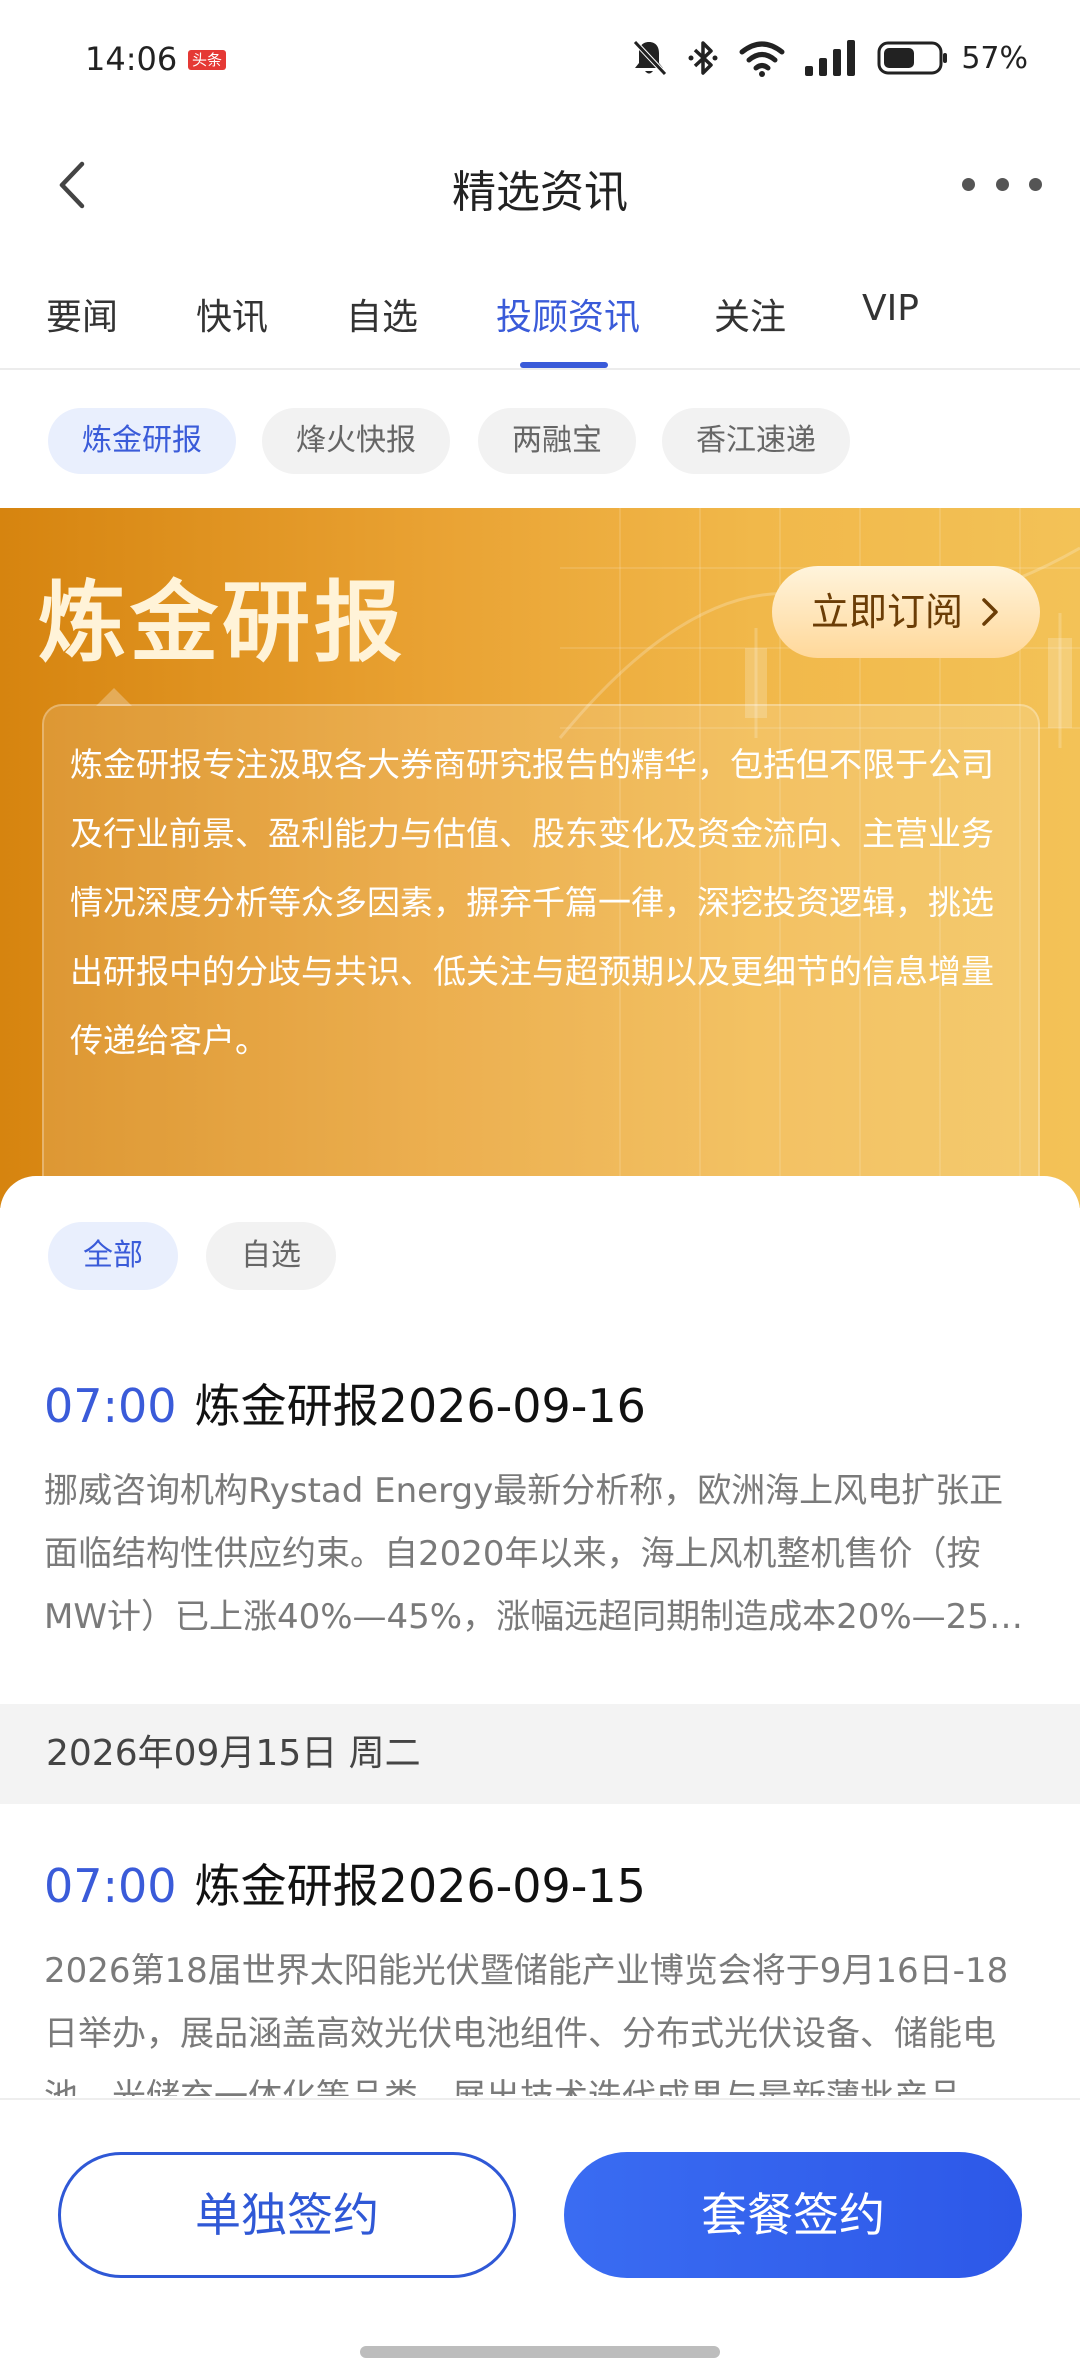 This screenshot has width=1080, height=2374. I want to click on subscribe-label: 立即订阅, so click(886, 612).